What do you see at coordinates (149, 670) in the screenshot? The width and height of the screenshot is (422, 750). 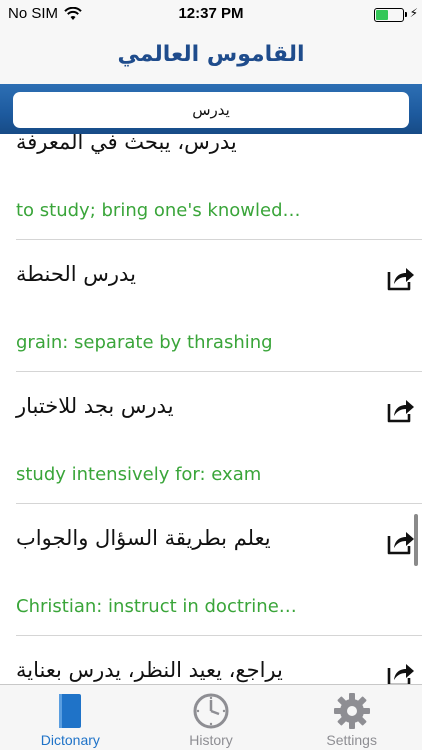 I see `arabic-term: يراجع، يعيد النظر، يدرس بعناية` at bounding box center [149, 670].